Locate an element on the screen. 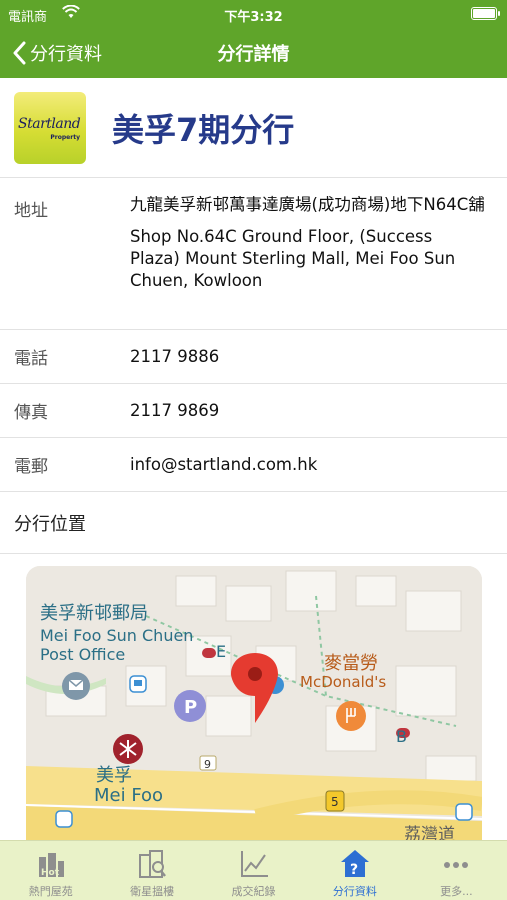 This screenshot has height=900, width=507. post-office-label-zh: 美孚新邨郵局 is located at coordinates (94, 613).